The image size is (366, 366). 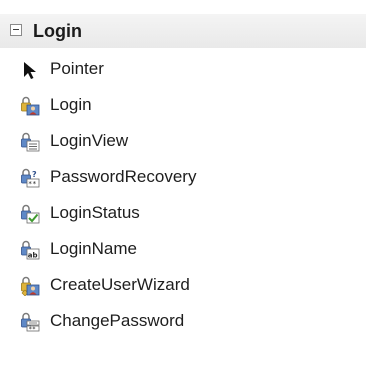 I want to click on toolbox-item-passwordrecovery: ? ** PasswordRecovery, so click(x=183, y=178).